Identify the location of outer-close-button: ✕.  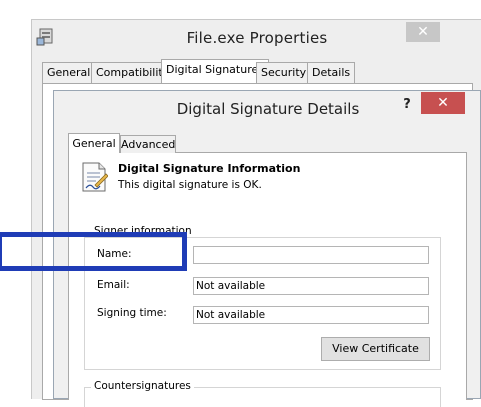
(423, 32).